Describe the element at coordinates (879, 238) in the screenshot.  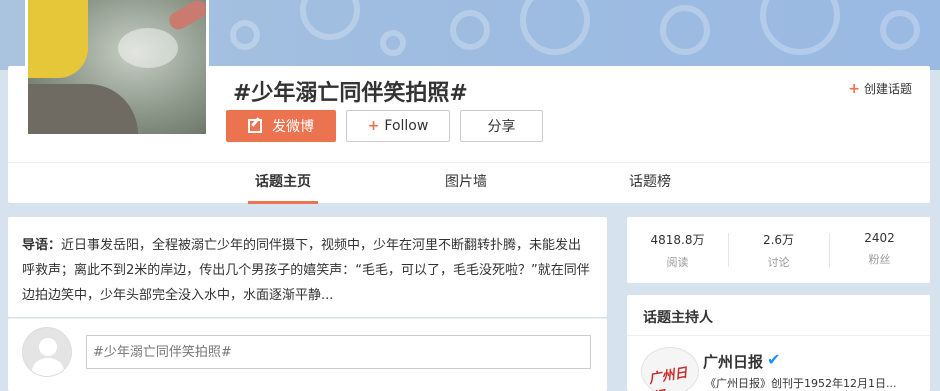
I see `stat-value: 2402` at that location.